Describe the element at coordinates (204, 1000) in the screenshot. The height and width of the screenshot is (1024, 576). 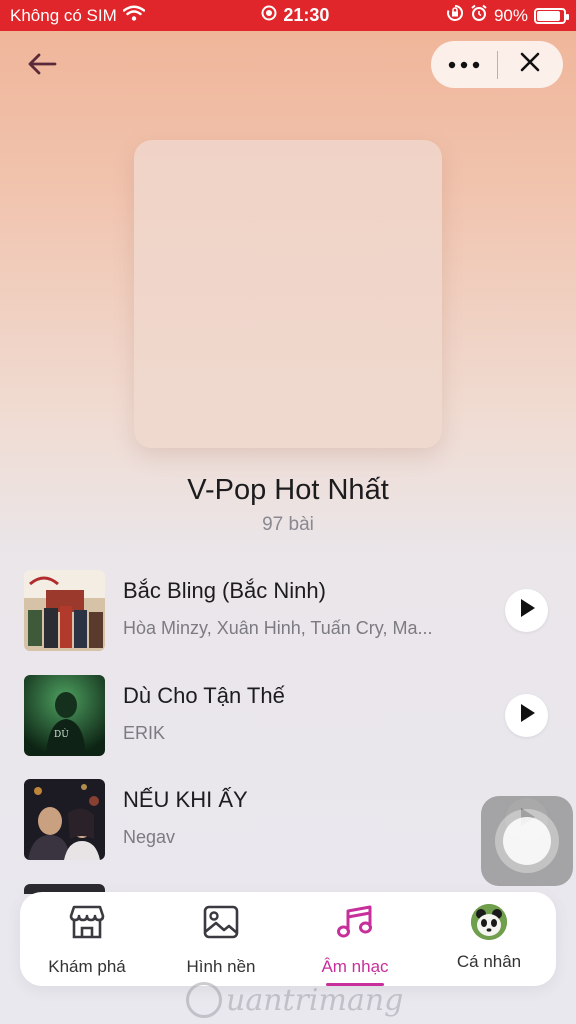
I see `watermark-logo-icon` at that location.